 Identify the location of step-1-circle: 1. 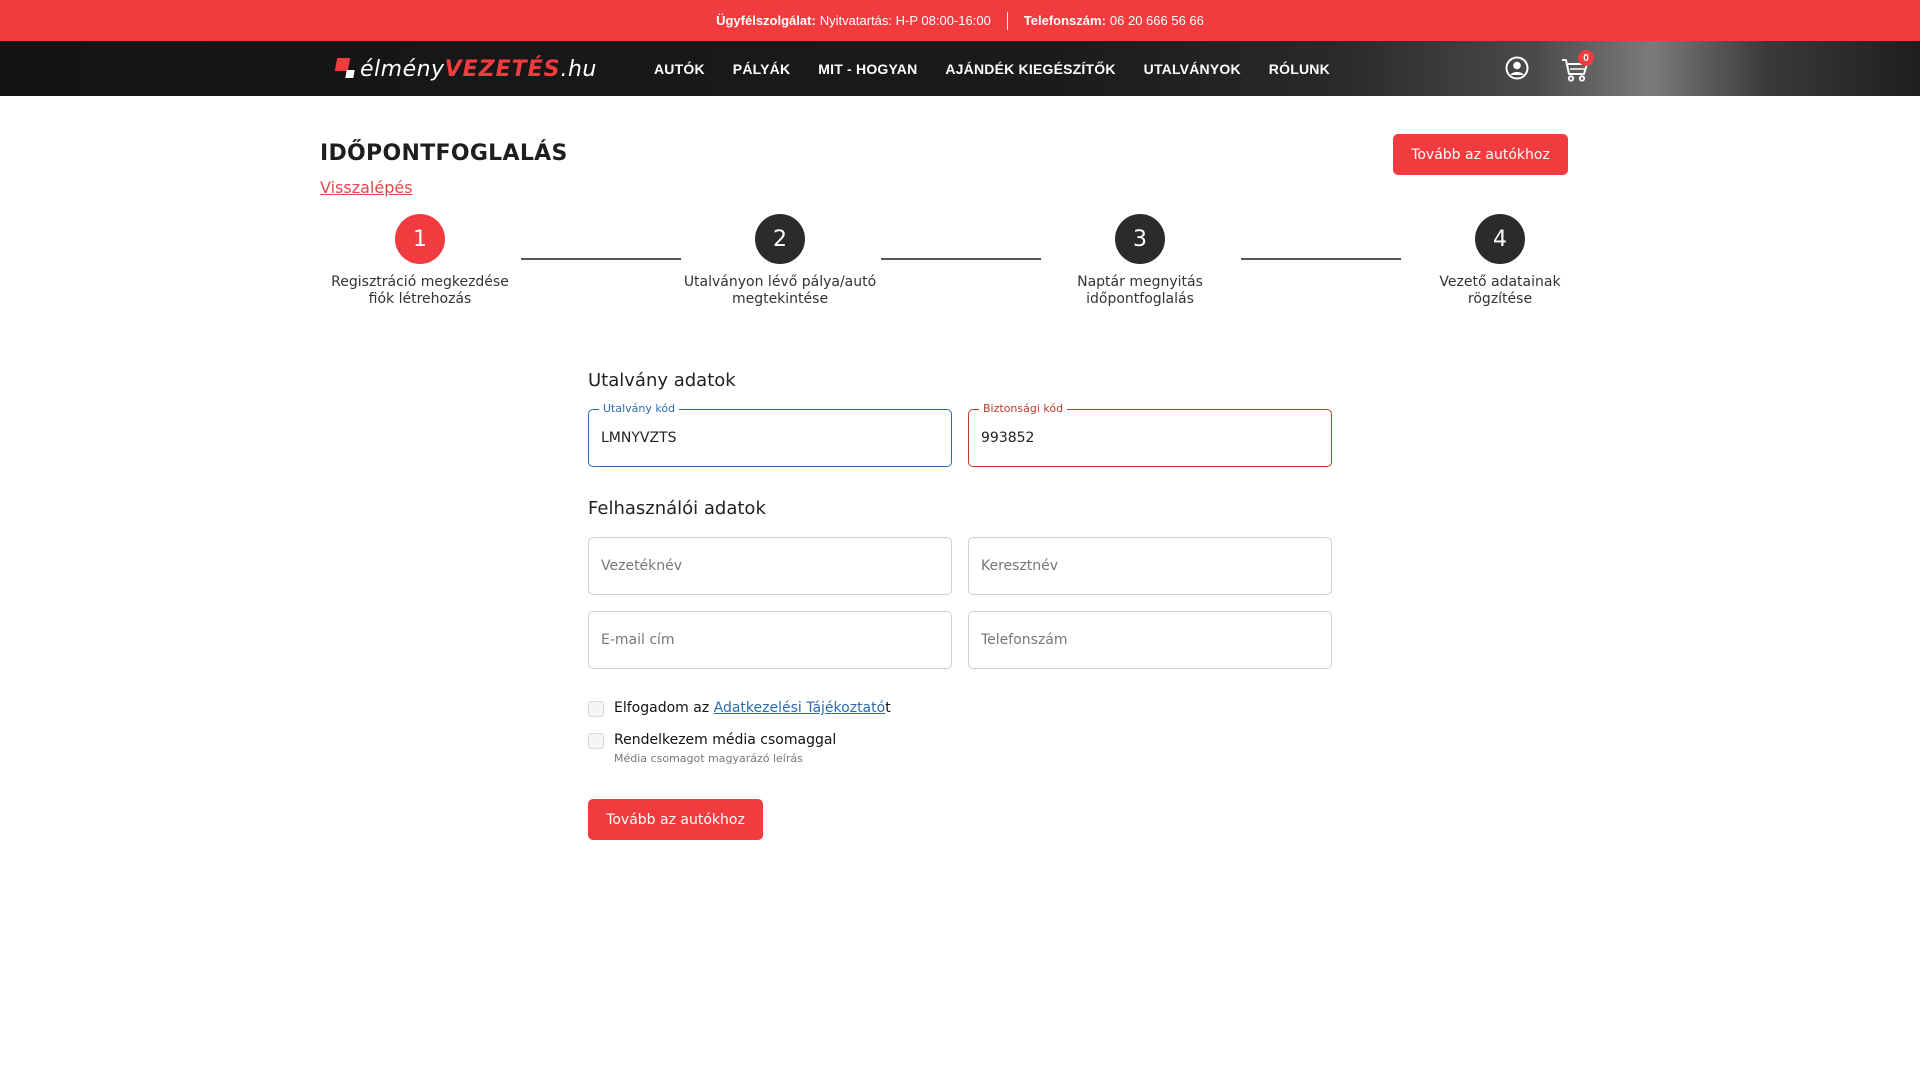
(420, 239).